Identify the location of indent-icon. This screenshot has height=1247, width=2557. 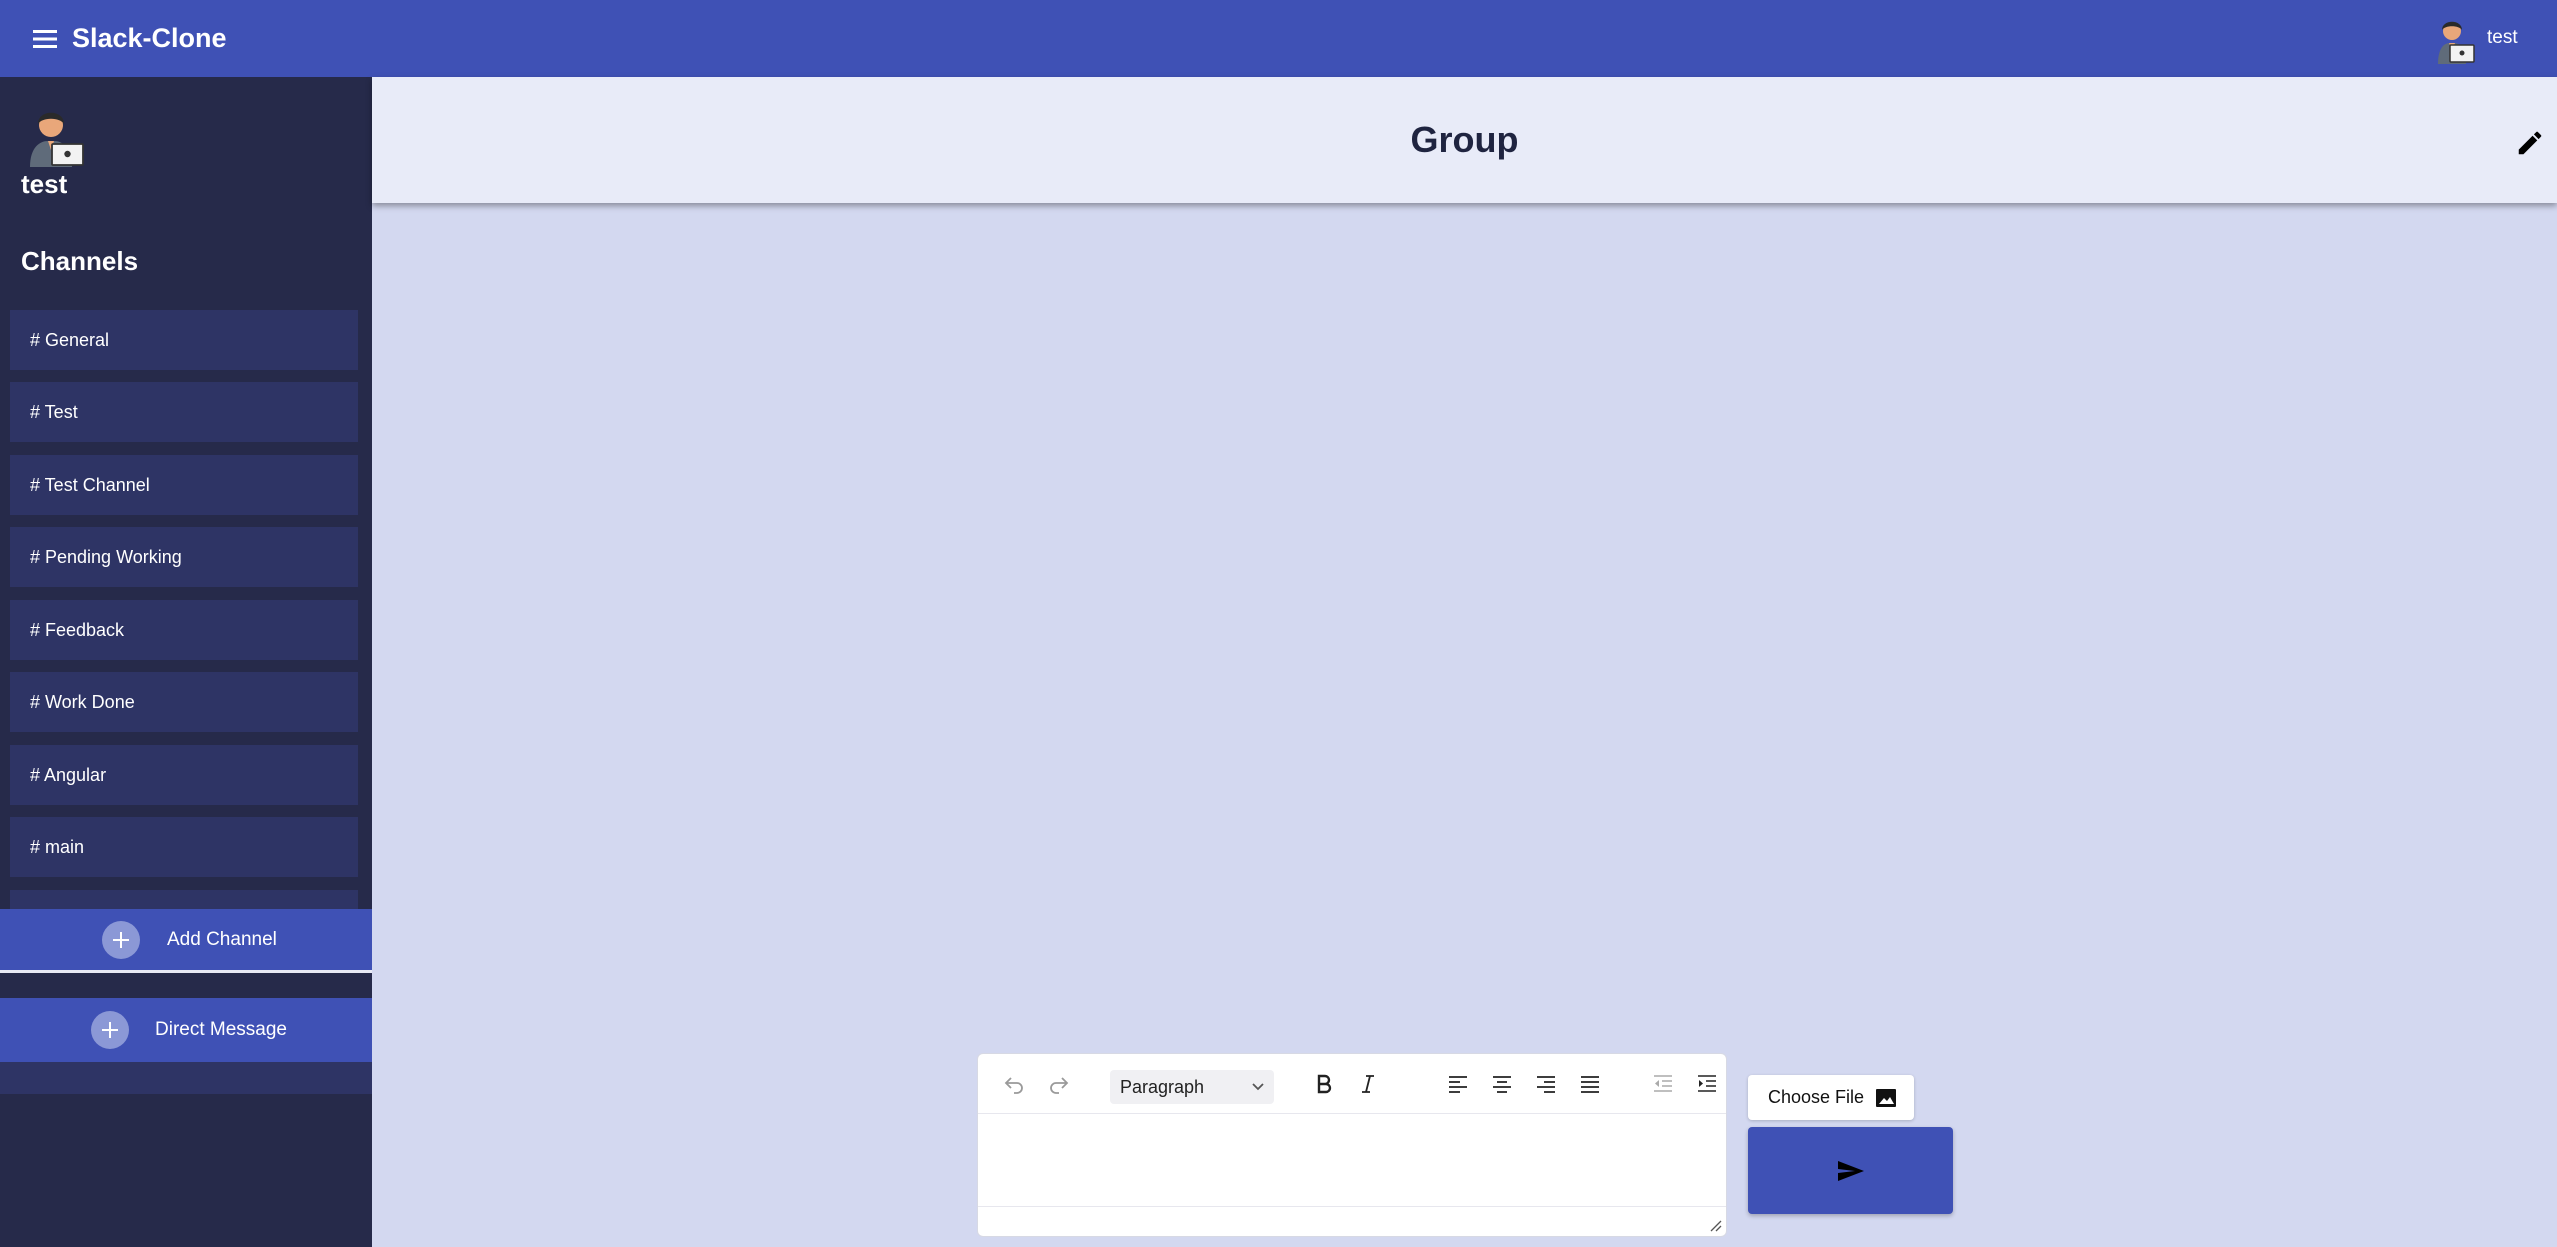
(1707, 1083).